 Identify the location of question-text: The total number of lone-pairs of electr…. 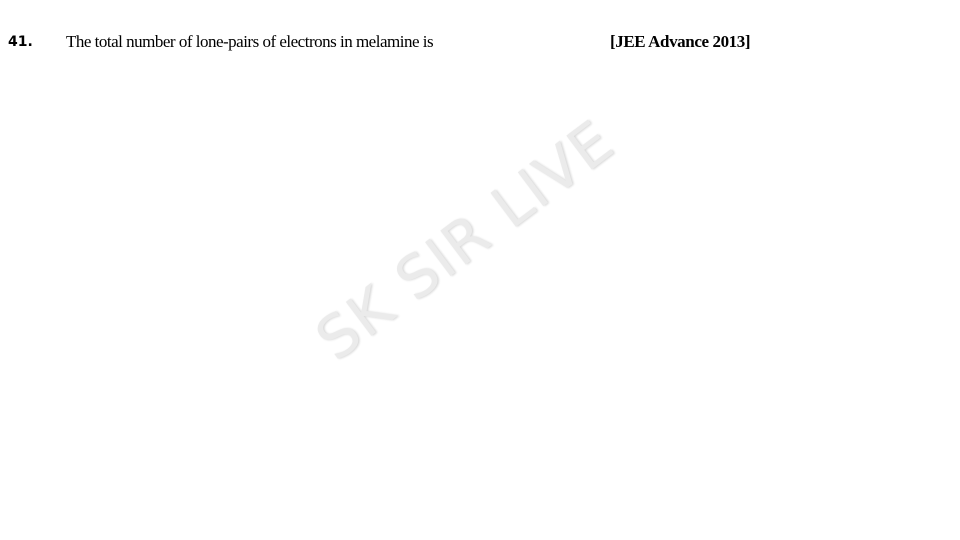
(250, 41).